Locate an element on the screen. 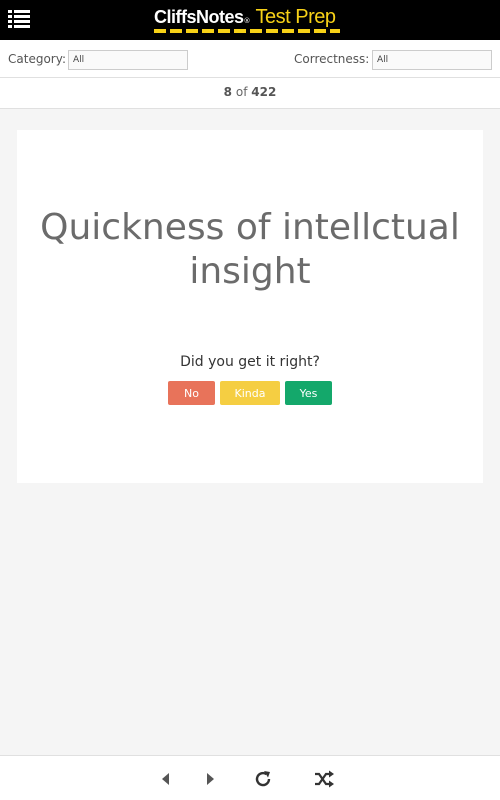  card-counter: 8 of 422 is located at coordinates (250, 93).